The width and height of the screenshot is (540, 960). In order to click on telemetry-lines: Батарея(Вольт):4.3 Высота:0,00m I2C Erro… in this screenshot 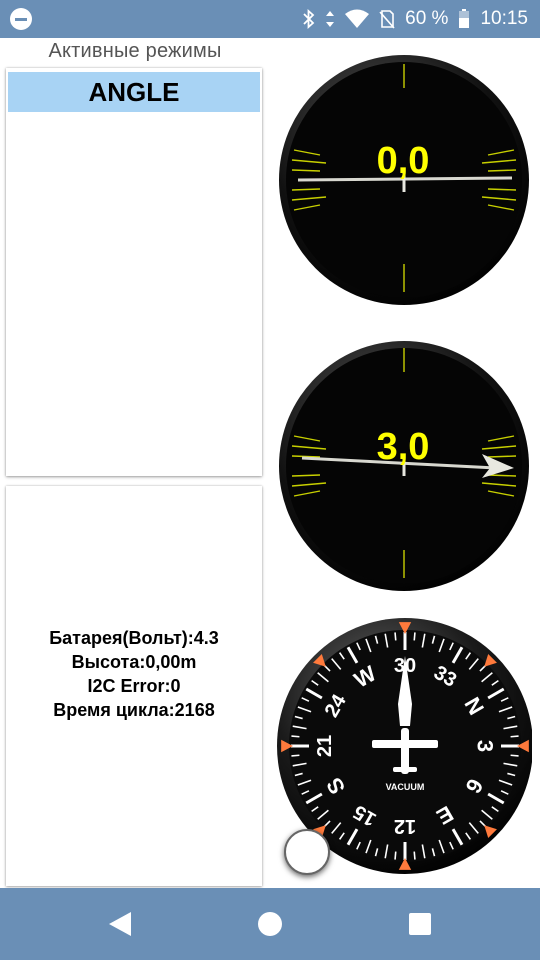, I will do `click(134, 674)`.